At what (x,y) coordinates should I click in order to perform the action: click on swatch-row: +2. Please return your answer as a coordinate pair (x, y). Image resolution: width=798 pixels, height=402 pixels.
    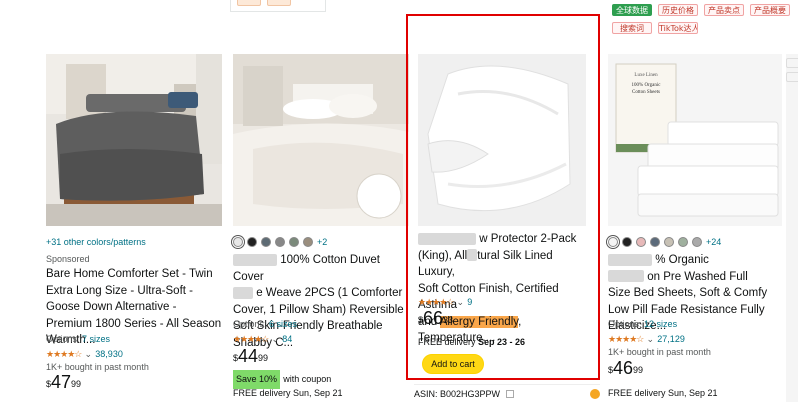
    Looking at the image, I should click on (321, 242).